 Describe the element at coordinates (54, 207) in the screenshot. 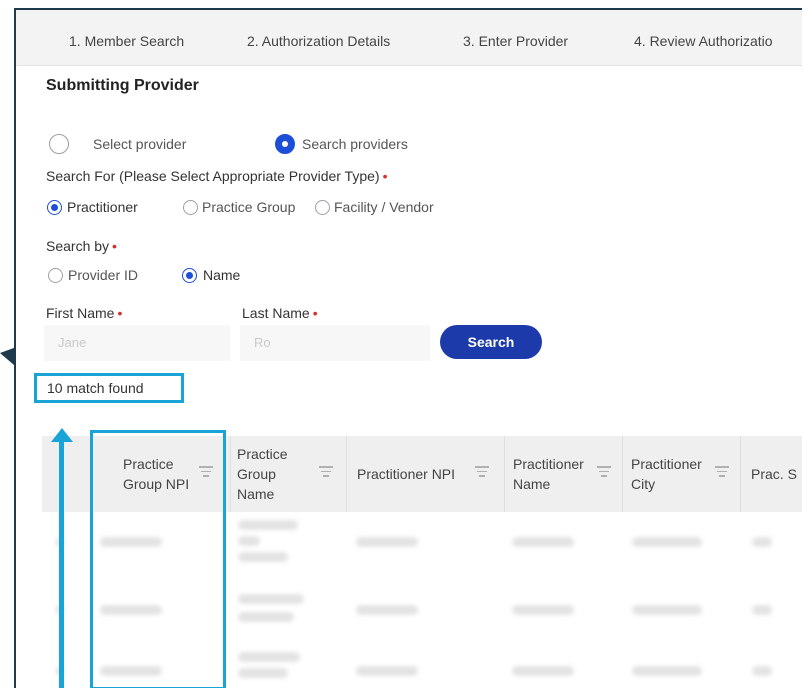

I see `practitioner-radio` at that location.